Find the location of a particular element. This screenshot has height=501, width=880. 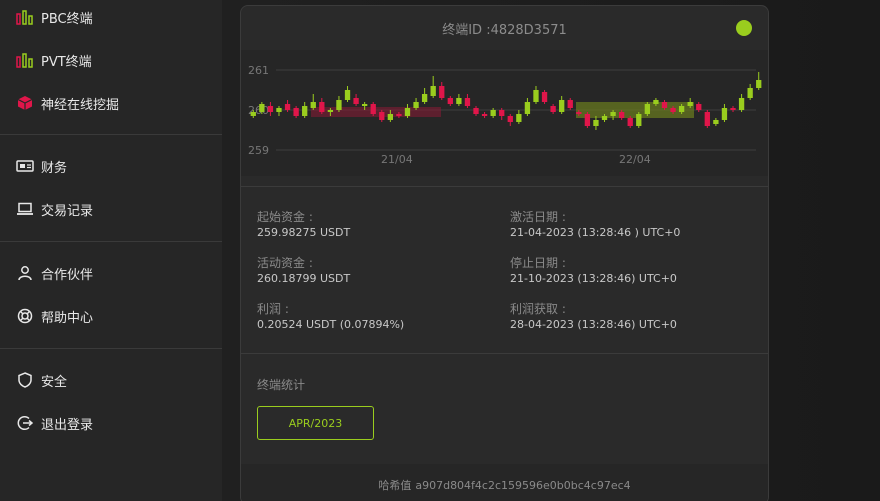

stop-date-value: 21-10-2023 (13:28:46) UTC+0 is located at coordinates (593, 278).